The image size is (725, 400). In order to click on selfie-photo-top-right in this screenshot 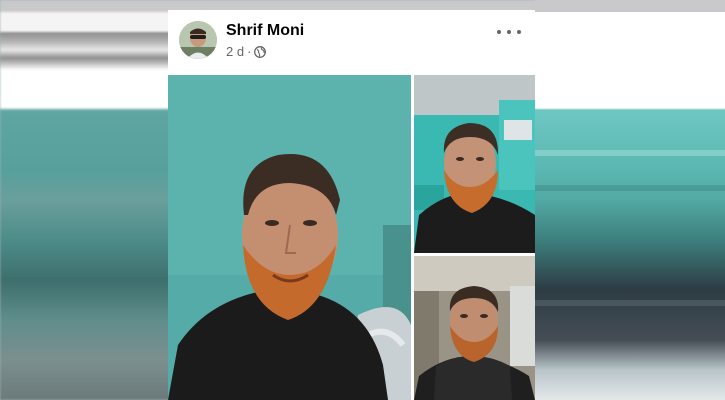, I will do `click(474, 164)`.